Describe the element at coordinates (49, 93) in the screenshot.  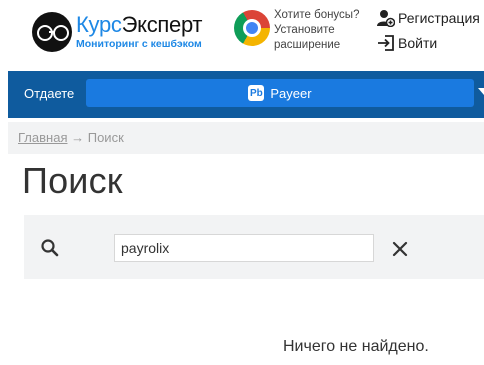
I see `give-label: Отдаете` at that location.